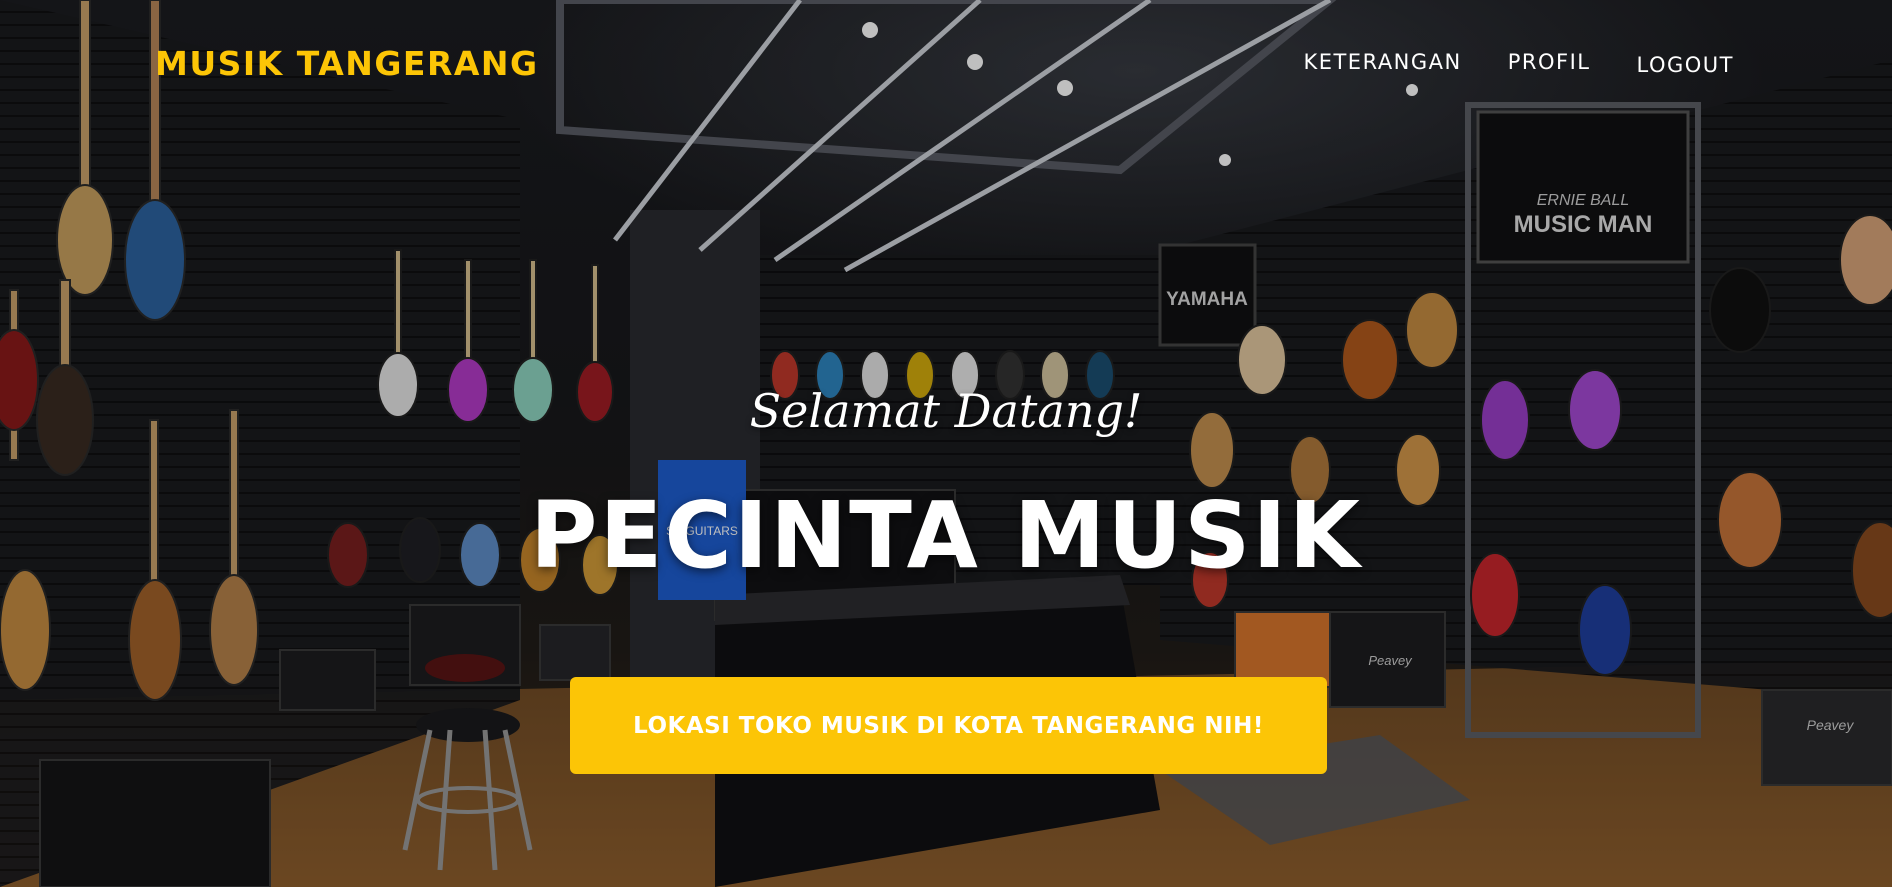  I want to click on masthead-heading: PECINTA MUSIK, so click(946, 535).